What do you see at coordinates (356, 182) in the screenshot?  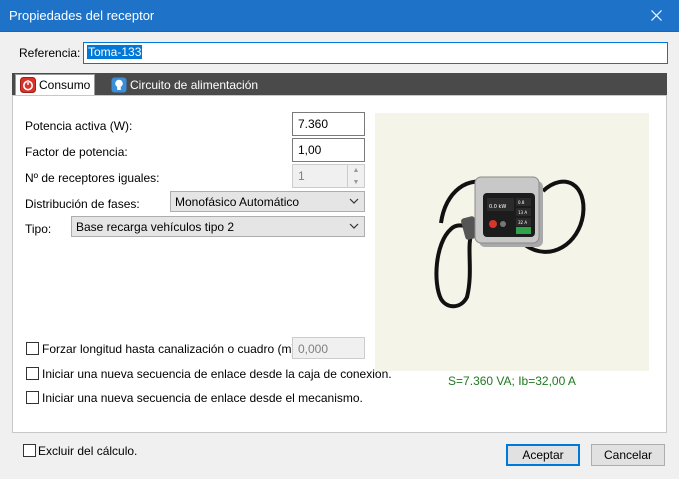 I see `spin-down-icon: ▼` at bounding box center [356, 182].